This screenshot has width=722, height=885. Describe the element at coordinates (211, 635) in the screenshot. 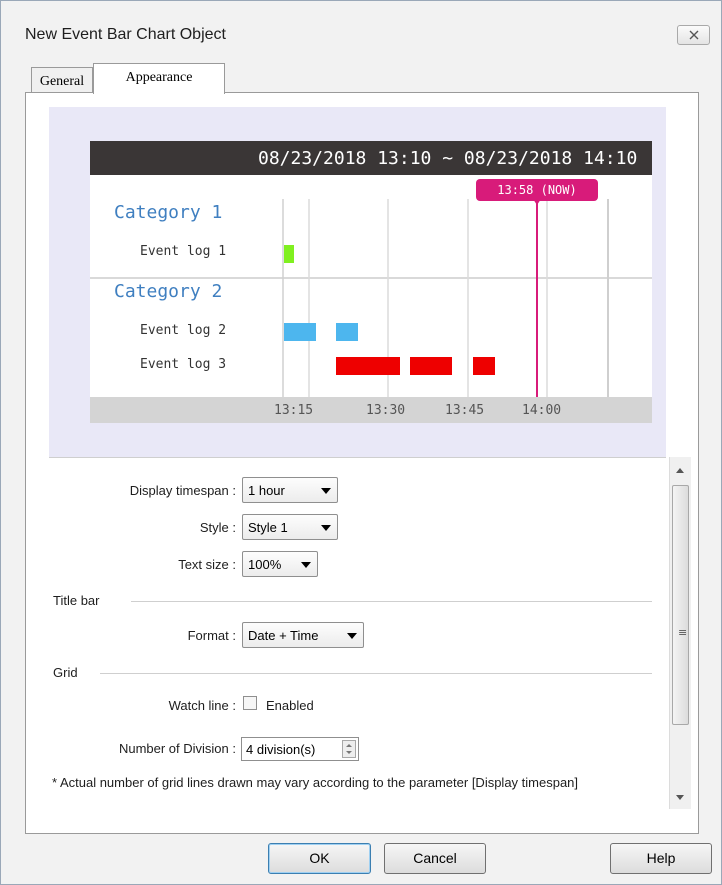

I see `format-label: Format :` at that location.